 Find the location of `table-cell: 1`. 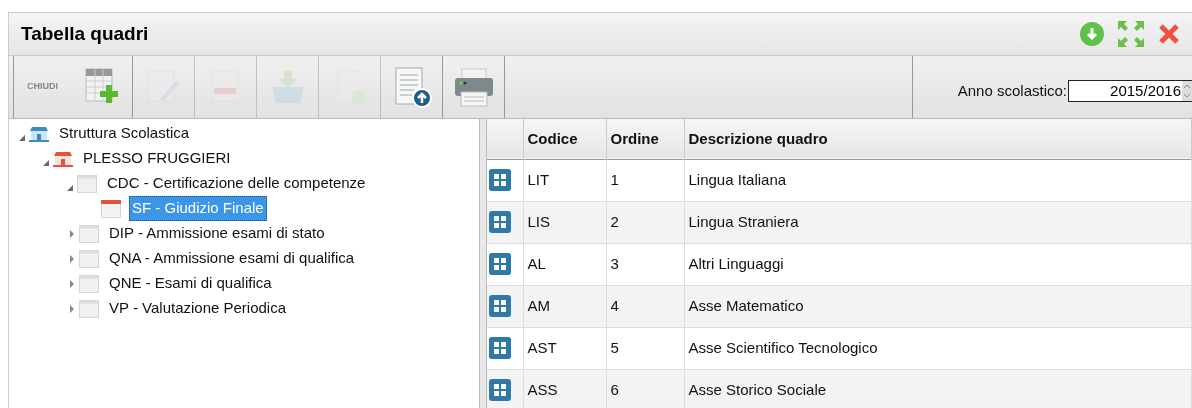

table-cell: 1 is located at coordinates (645, 180).